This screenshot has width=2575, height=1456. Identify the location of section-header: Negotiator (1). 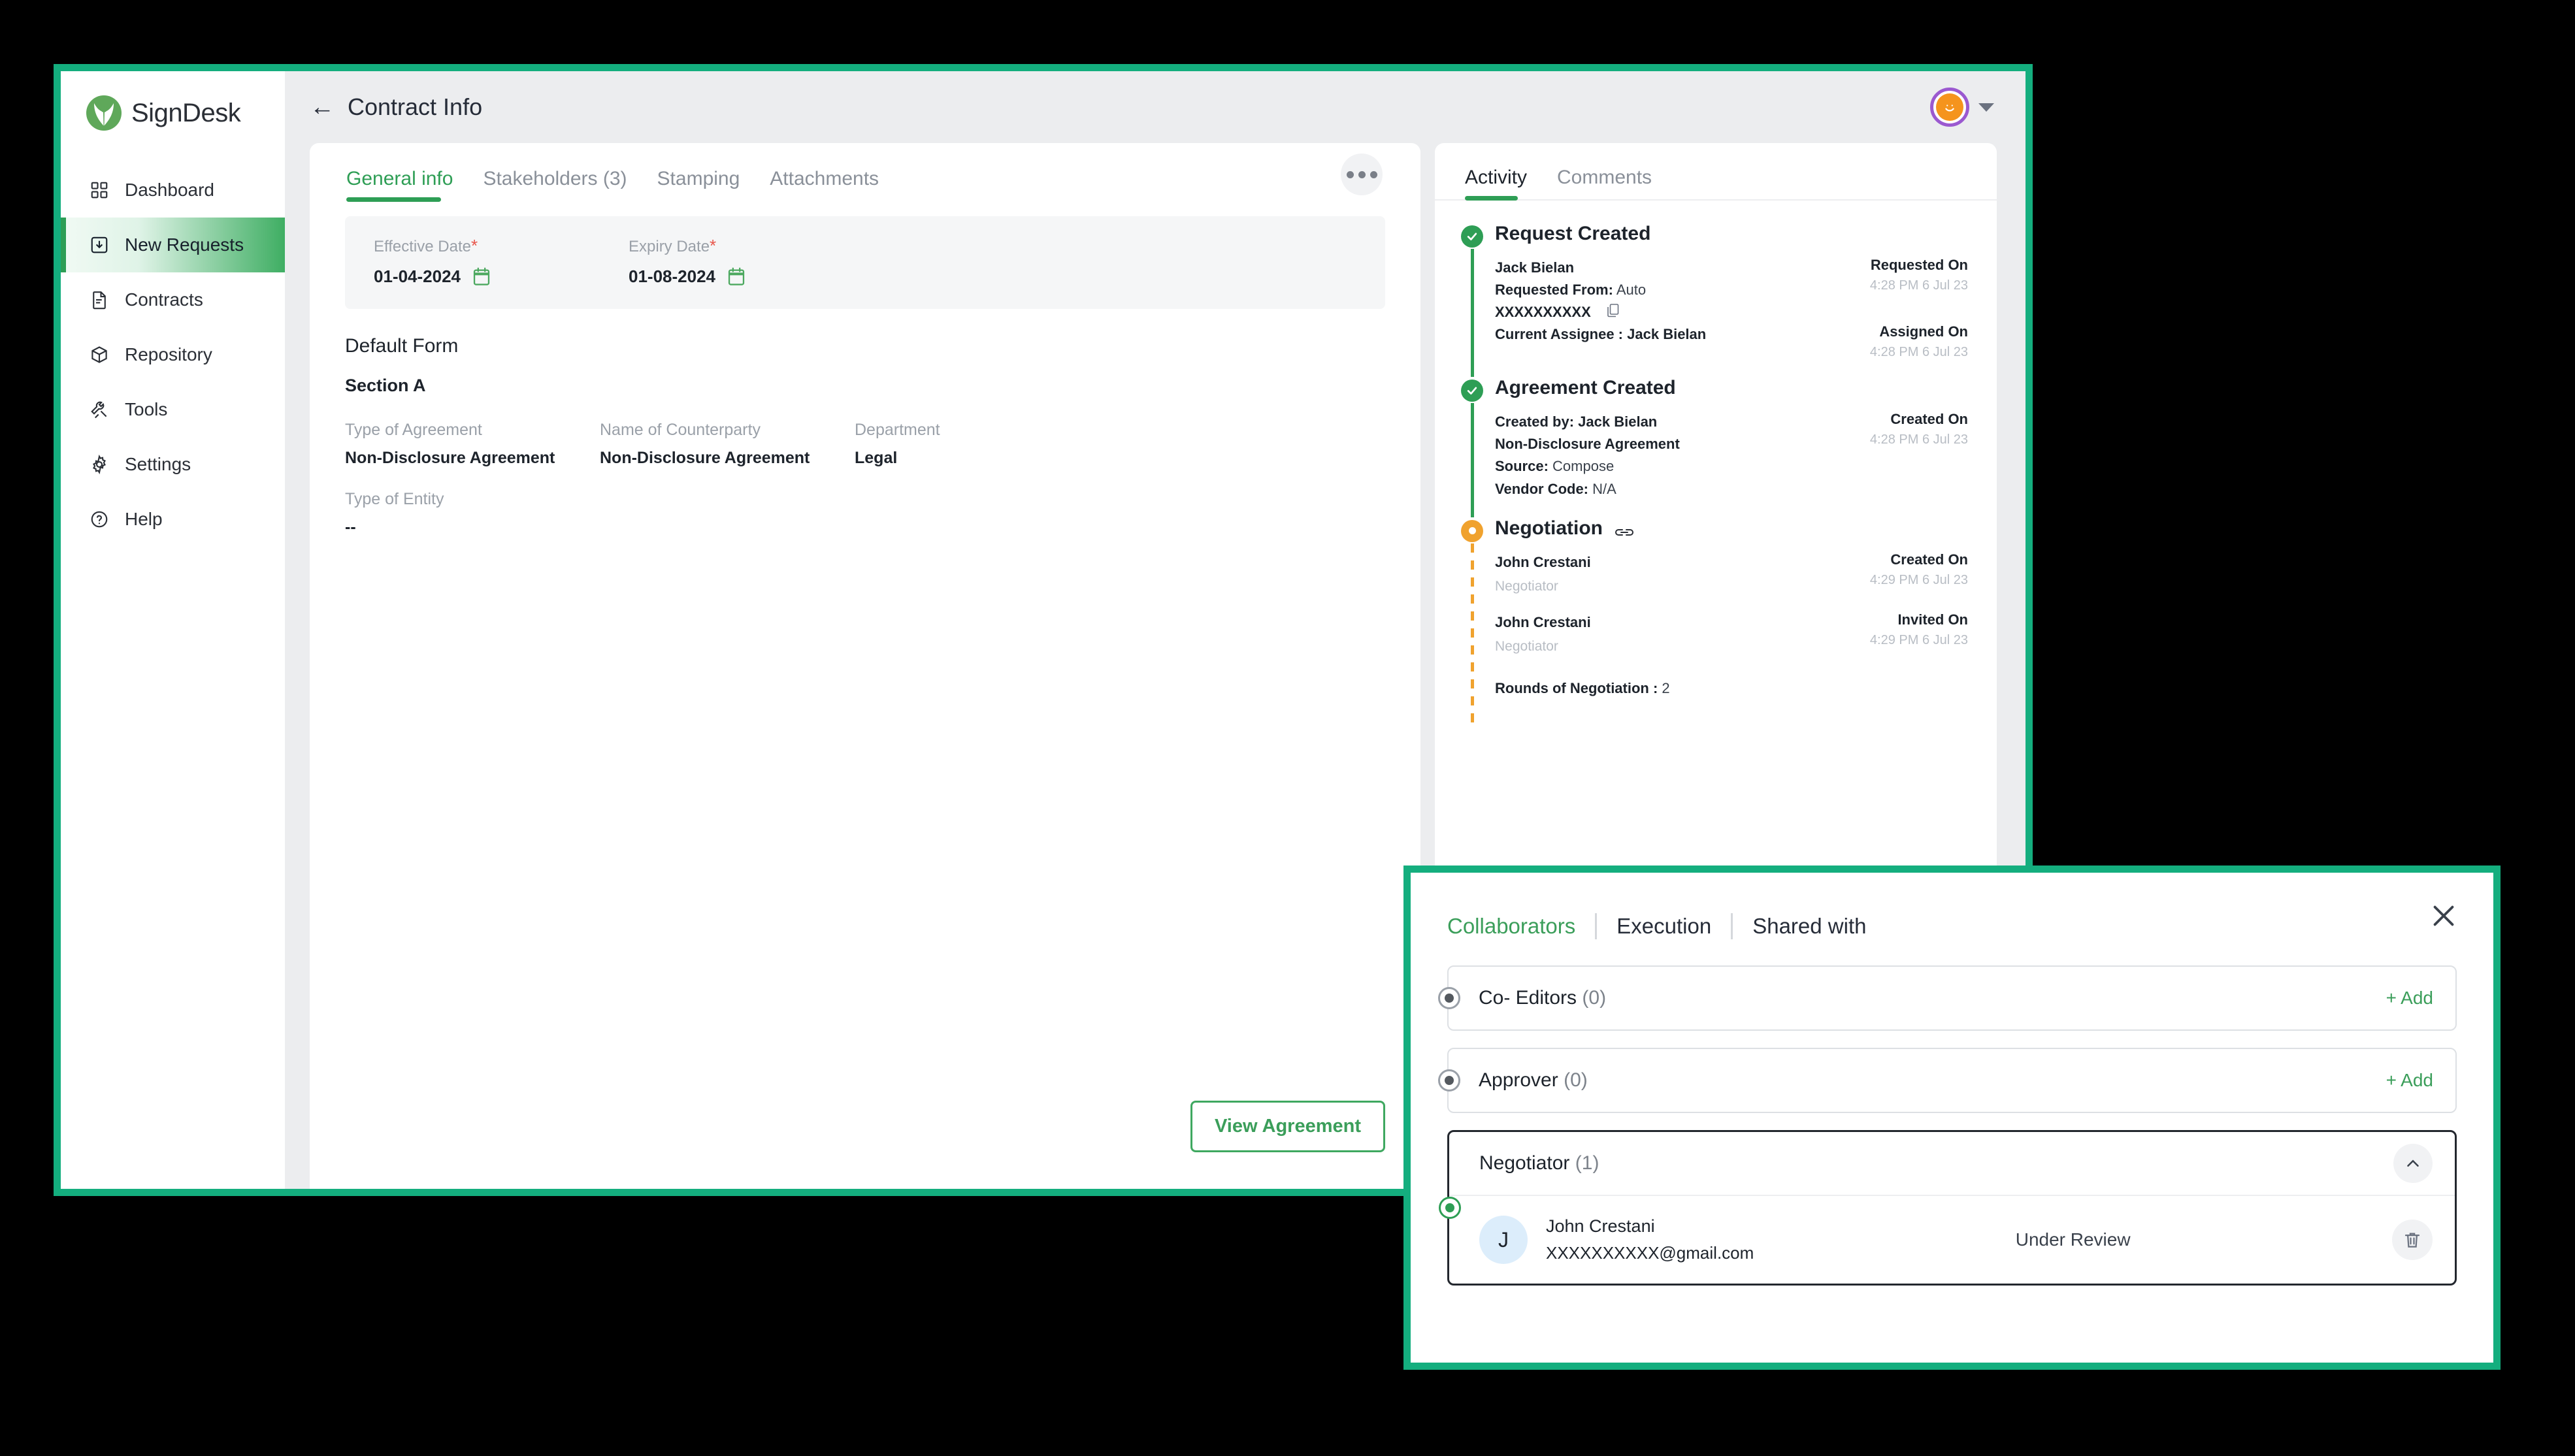
(1952, 1163).